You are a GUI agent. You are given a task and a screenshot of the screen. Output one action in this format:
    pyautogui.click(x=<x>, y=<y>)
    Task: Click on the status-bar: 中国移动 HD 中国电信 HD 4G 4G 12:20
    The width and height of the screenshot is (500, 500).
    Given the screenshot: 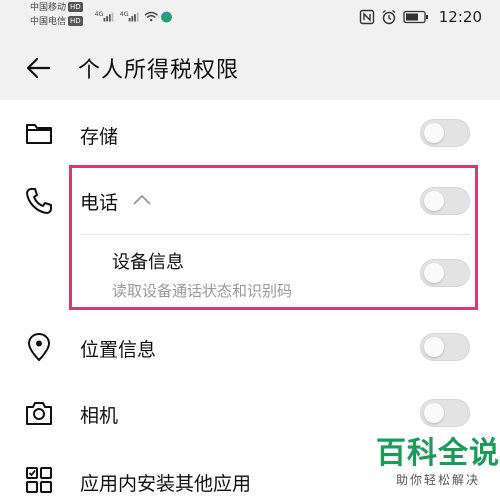 What is the action you would take?
    pyautogui.click(x=250, y=18)
    